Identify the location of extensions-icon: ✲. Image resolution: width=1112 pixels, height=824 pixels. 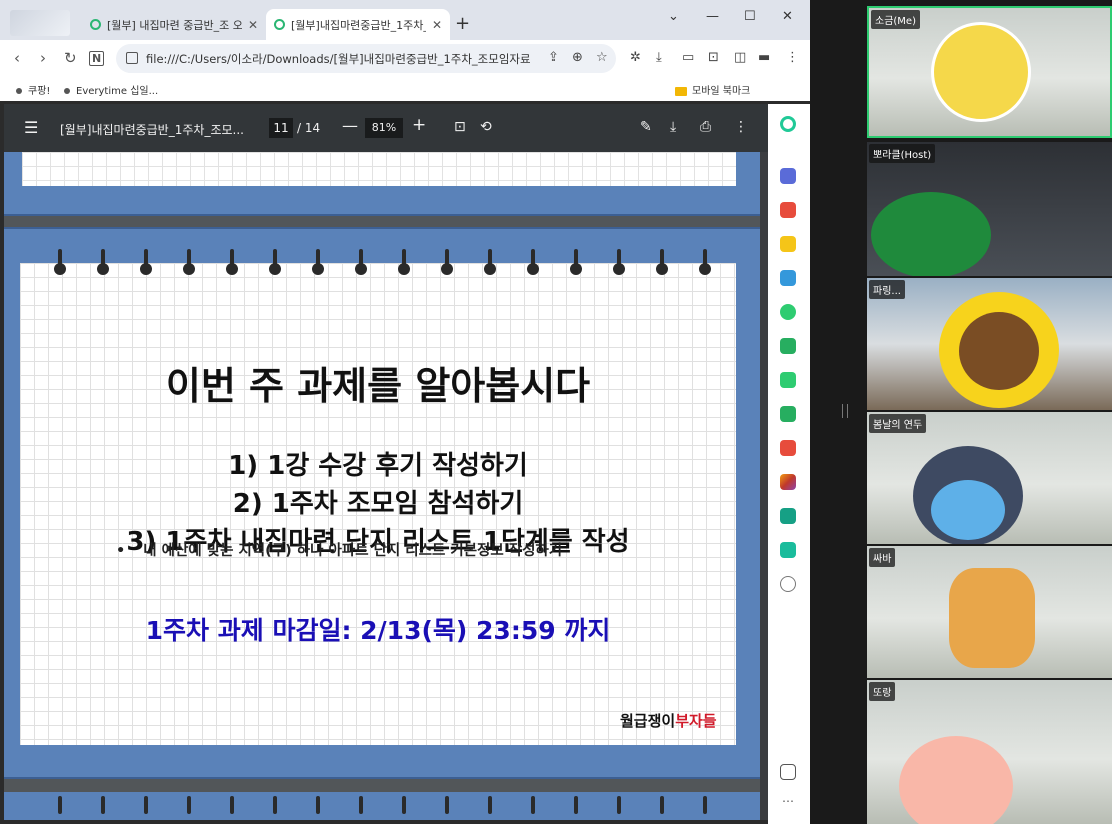
(635, 57).